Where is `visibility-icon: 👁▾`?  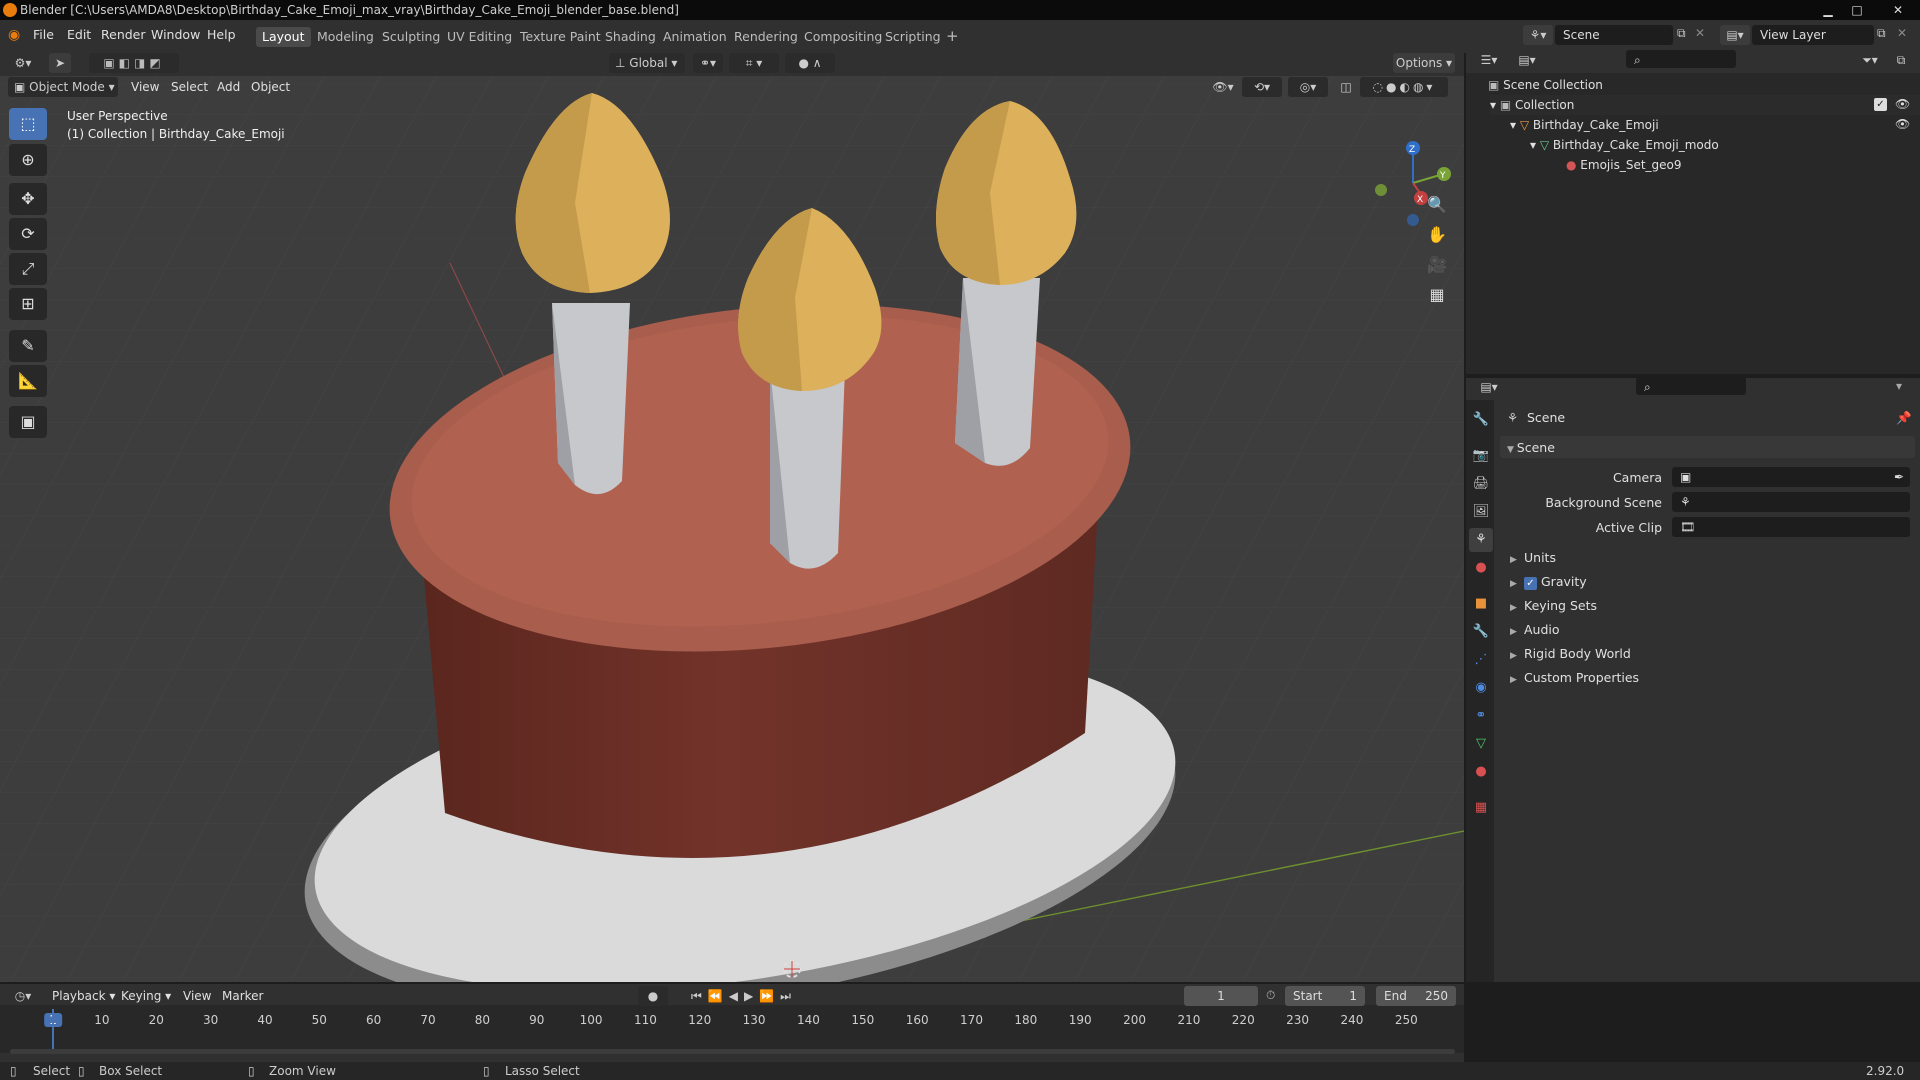 visibility-icon: 👁▾ is located at coordinates (1223, 87).